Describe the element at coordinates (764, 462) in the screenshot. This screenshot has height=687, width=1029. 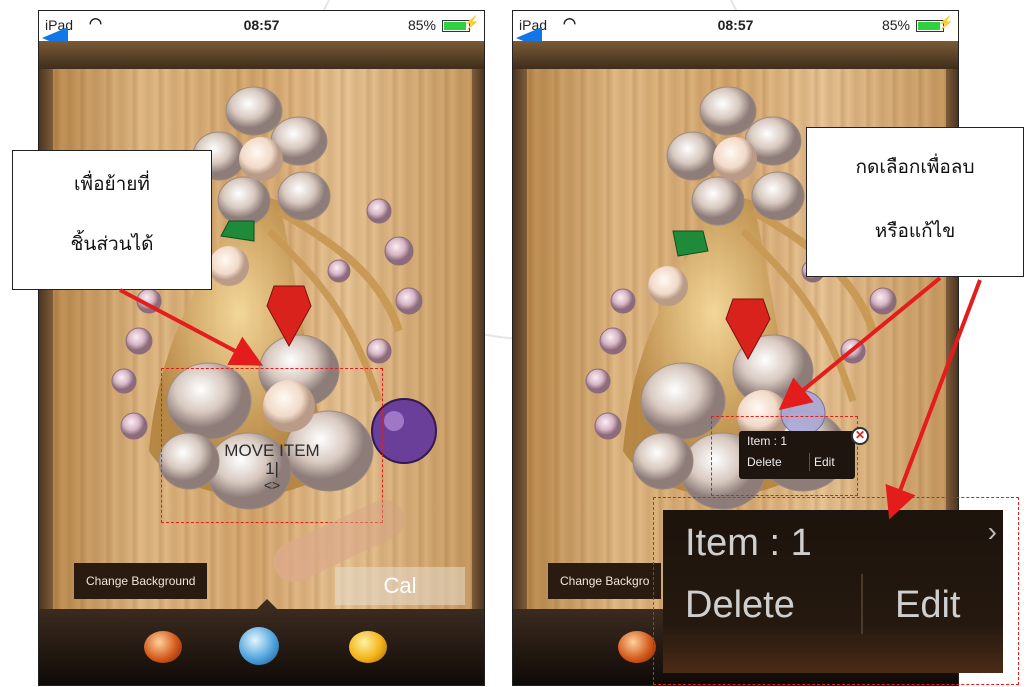
I see `delete-button: Delete` at that location.